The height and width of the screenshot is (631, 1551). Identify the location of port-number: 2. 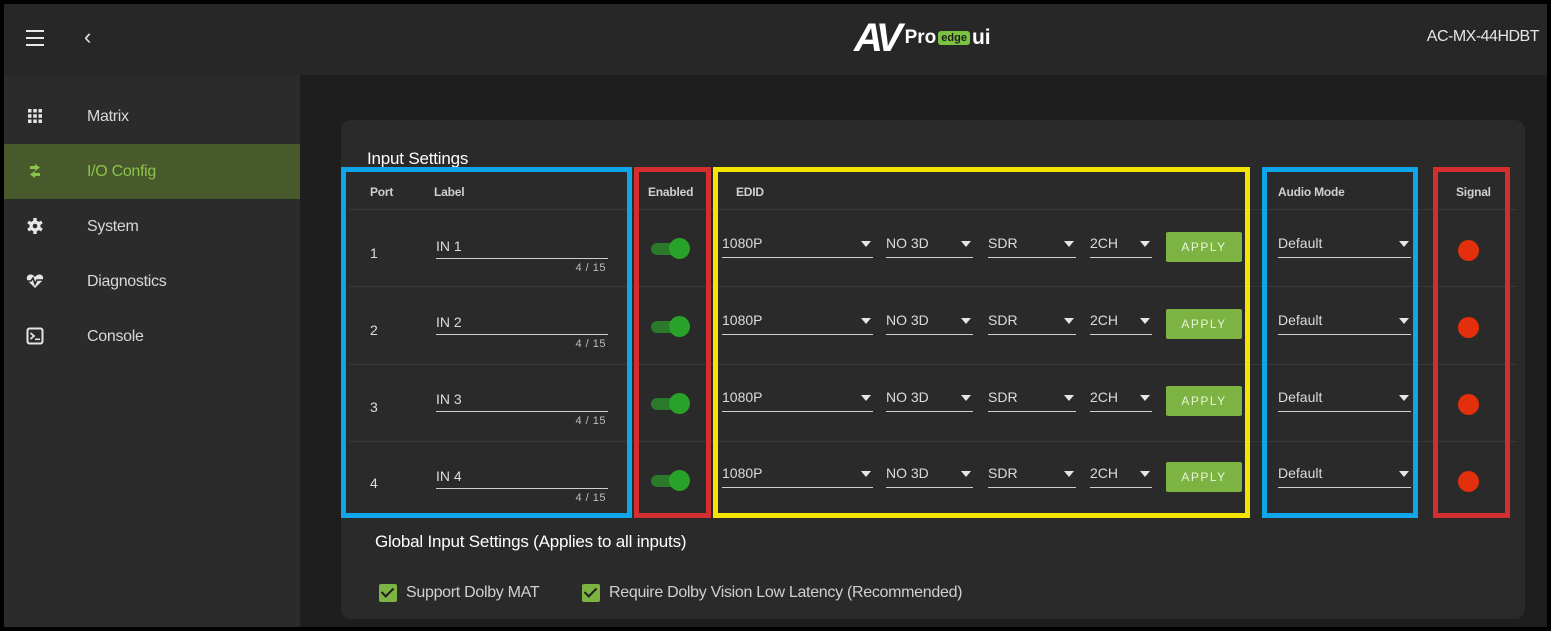
(374, 330).